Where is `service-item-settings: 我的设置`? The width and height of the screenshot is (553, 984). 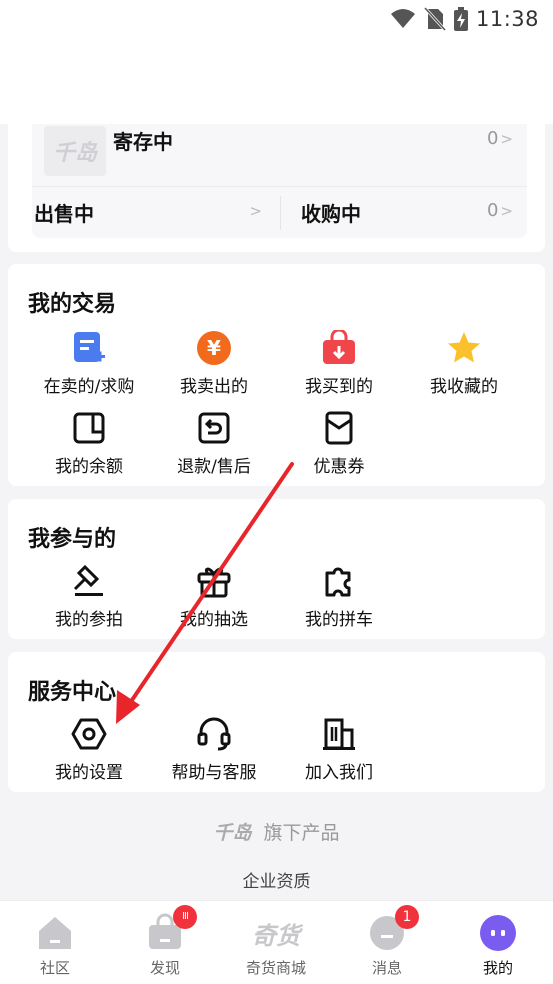 service-item-settings: 我的设置 is located at coordinates (89, 749).